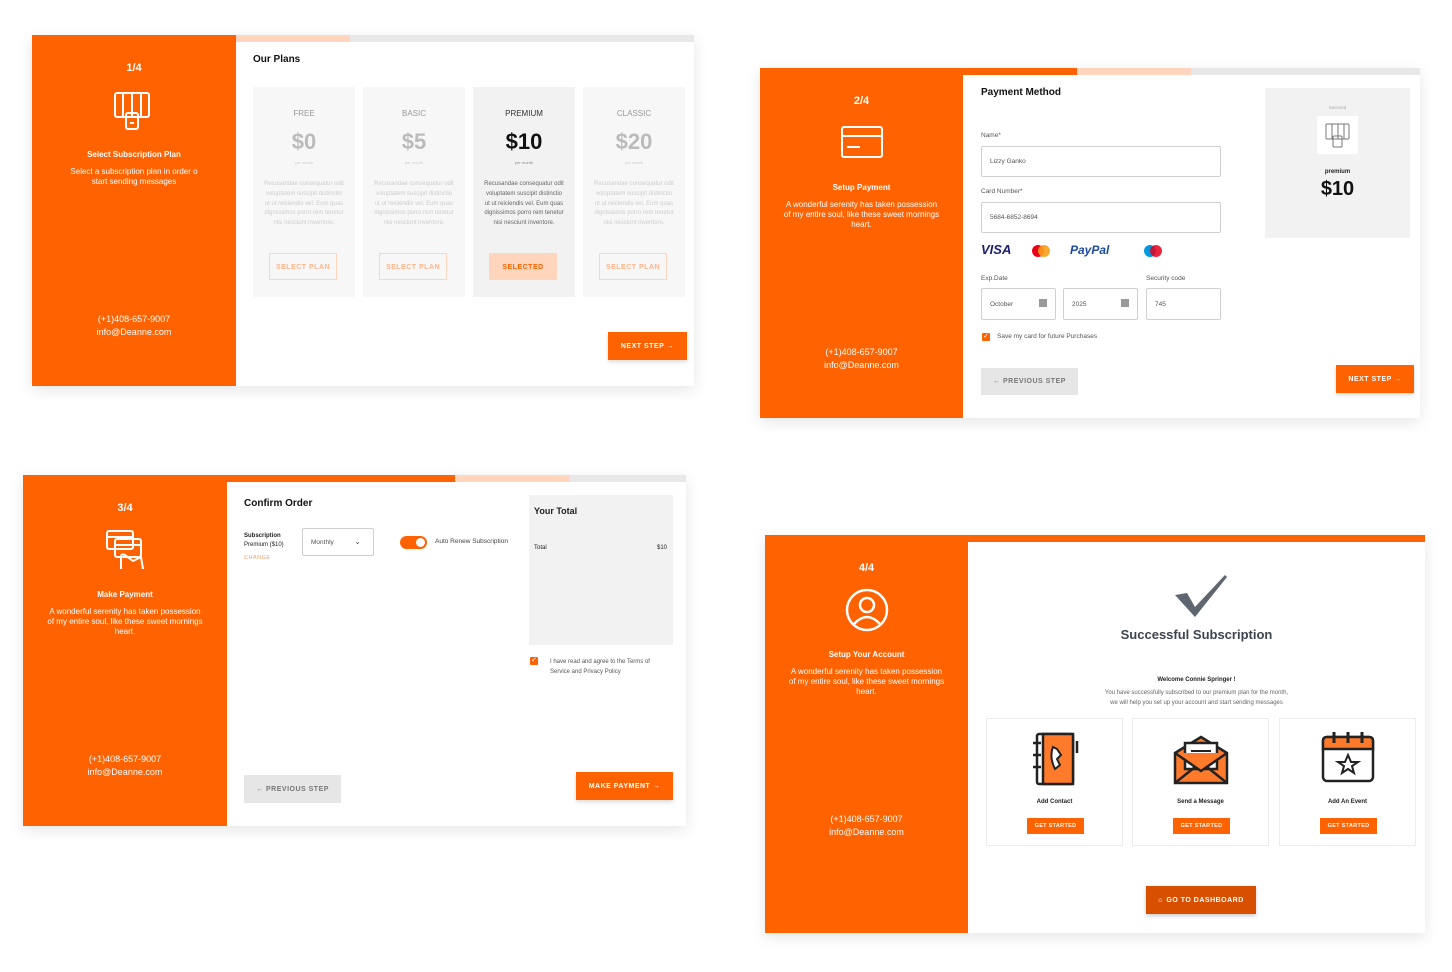  What do you see at coordinates (1101, 217) in the screenshot?
I see `card-number-field: 5684-6852-8694` at bounding box center [1101, 217].